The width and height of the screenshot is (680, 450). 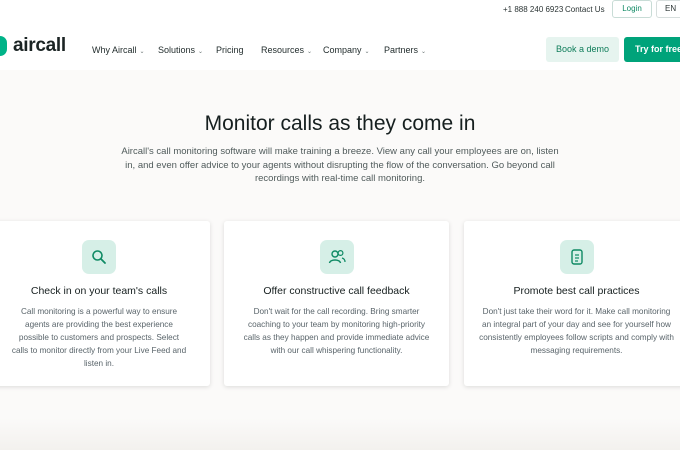 I want to click on utility-bar: +1 888 240 6923 Contact Us Login EN, so click(x=340, y=10).